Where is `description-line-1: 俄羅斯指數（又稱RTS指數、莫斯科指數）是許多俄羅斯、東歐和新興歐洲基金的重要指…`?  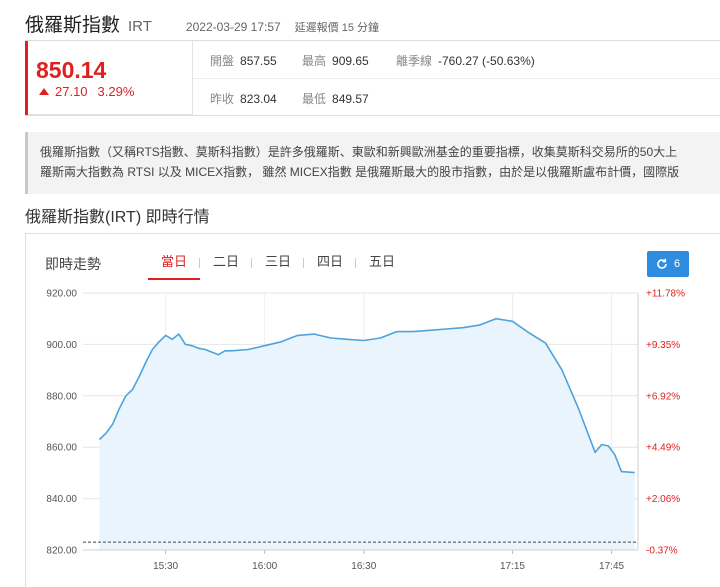 description-line-1: 俄羅斯指數（又稱RTS指數、莫斯科指數）是許多俄羅斯、東歐和新興歐洲基金的重要指… is located at coordinates (359, 152).